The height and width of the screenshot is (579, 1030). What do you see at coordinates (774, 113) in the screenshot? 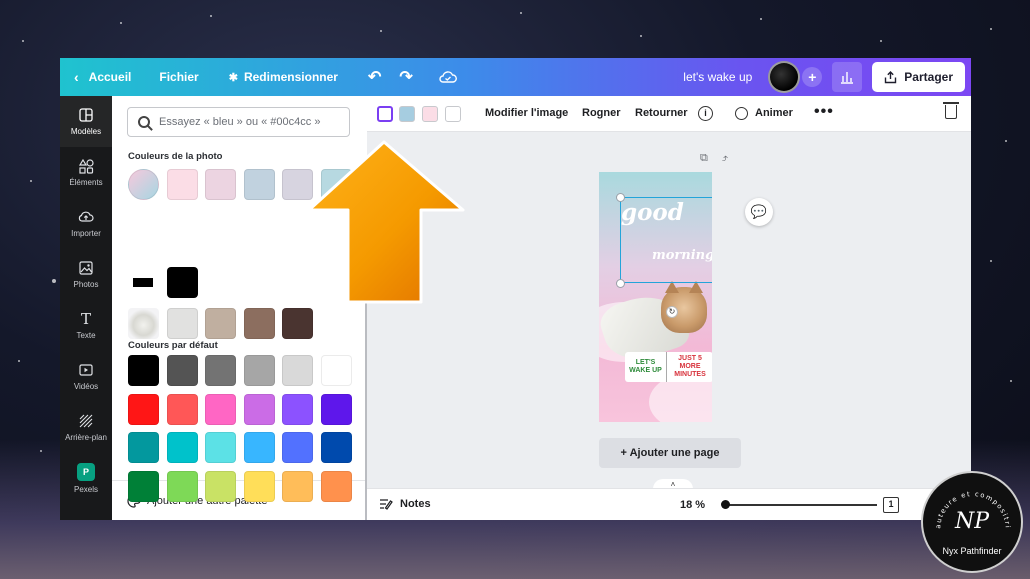
I see `animate-button: Animer` at bounding box center [774, 113].